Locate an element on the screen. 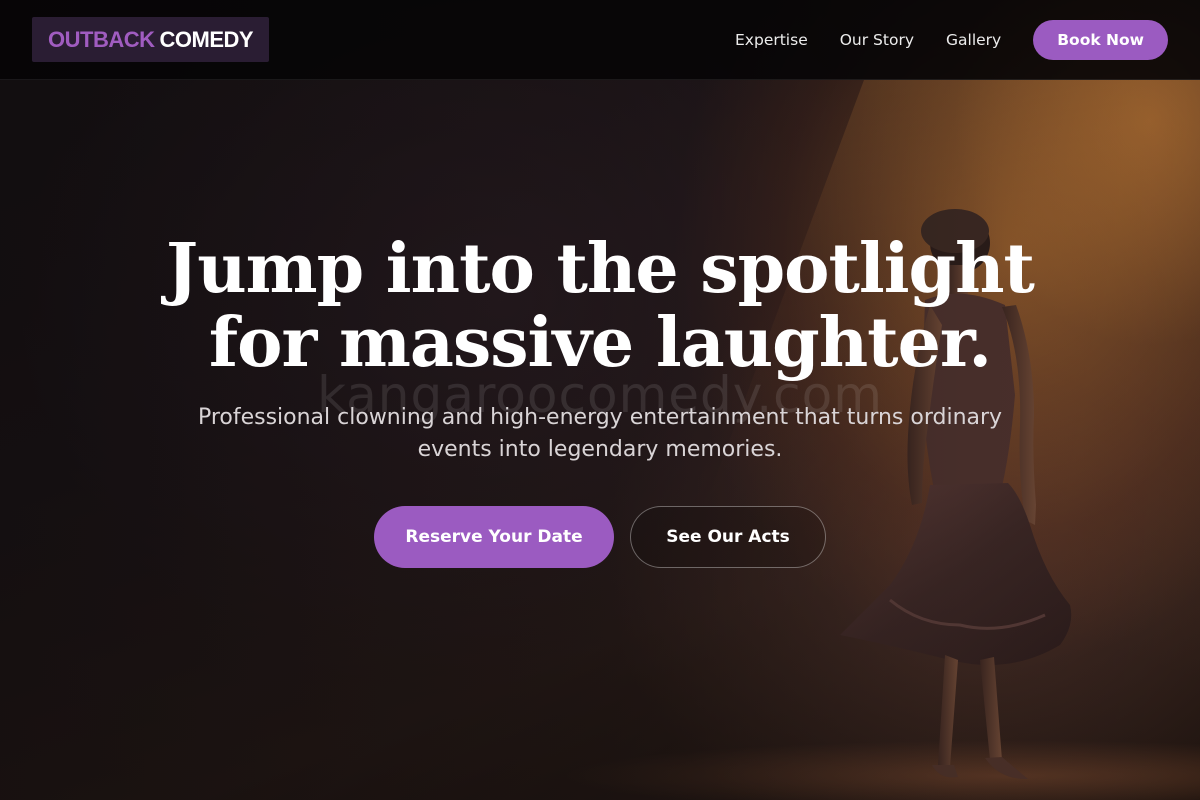 The image size is (1200, 800). reserve-date-button: Reserve Your Date is located at coordinates (494, 537).